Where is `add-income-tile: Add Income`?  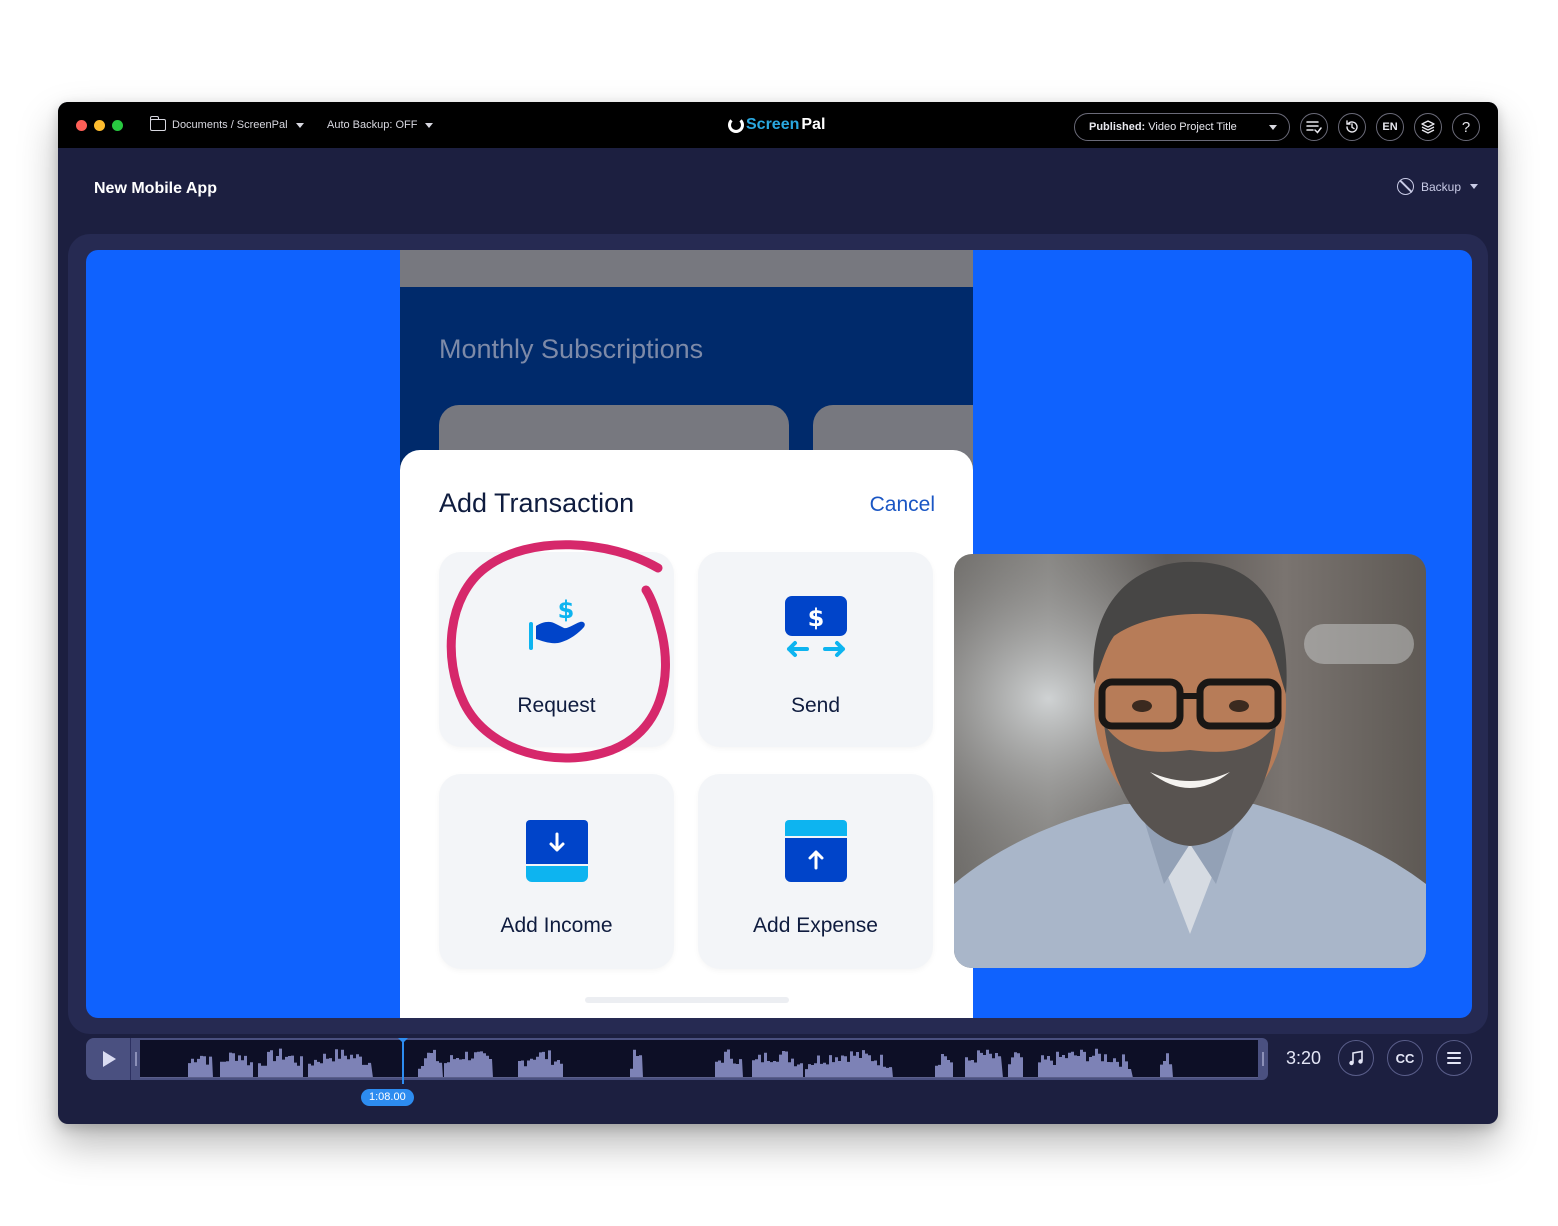 add-income-tile: Add Income is located at coordinates (556, 871).